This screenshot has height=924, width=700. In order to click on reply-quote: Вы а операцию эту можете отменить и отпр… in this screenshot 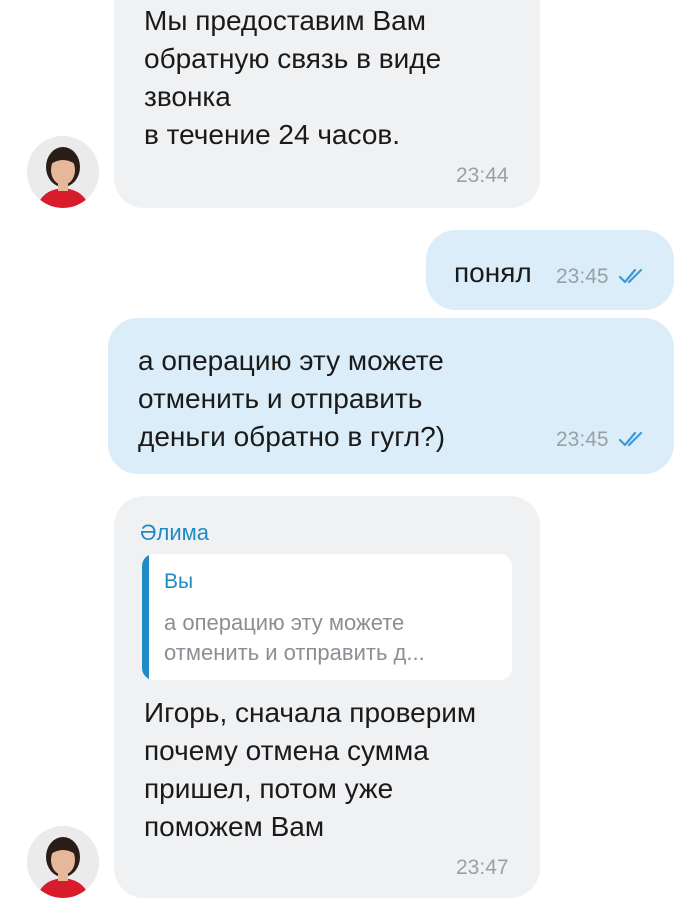, I will do `click(327, 617)`.